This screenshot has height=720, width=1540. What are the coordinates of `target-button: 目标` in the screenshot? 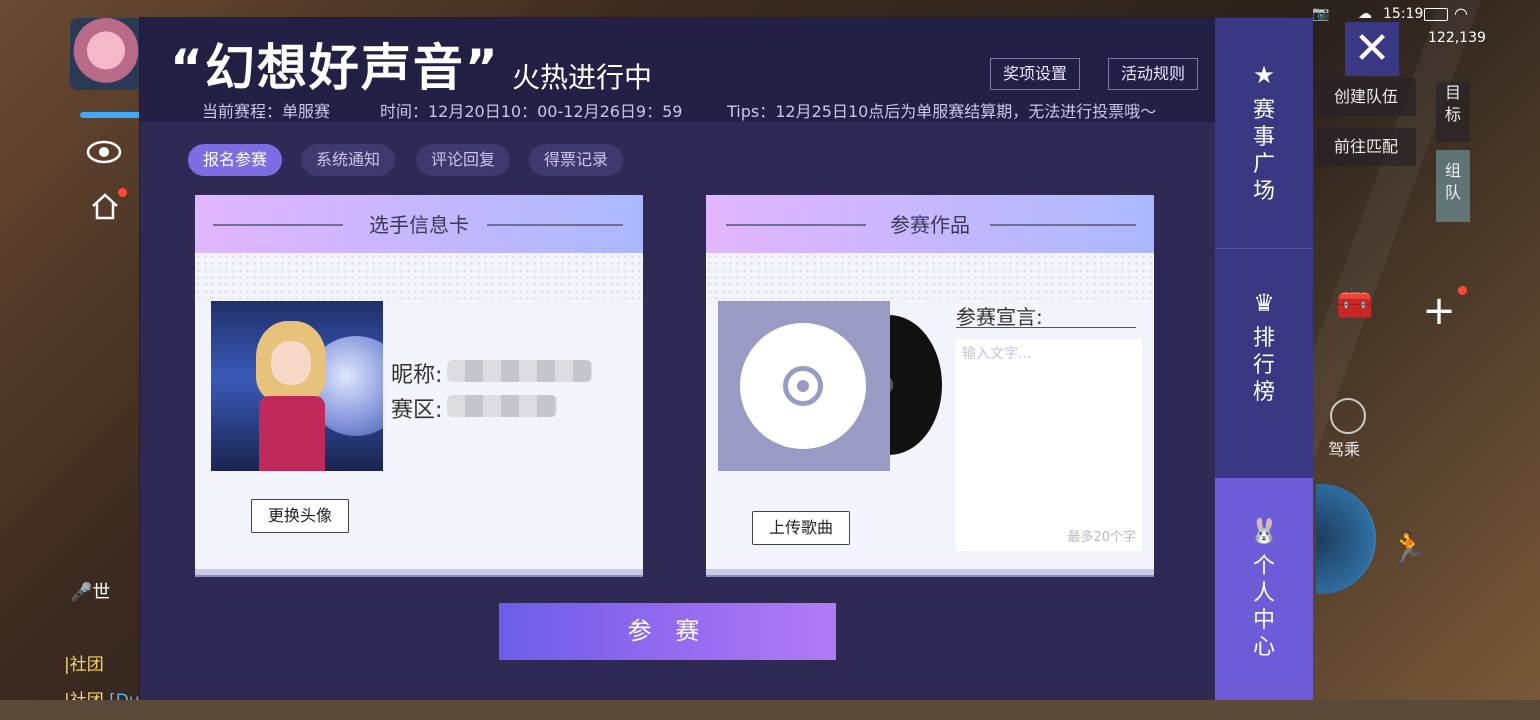 It's located at (1453, 112).